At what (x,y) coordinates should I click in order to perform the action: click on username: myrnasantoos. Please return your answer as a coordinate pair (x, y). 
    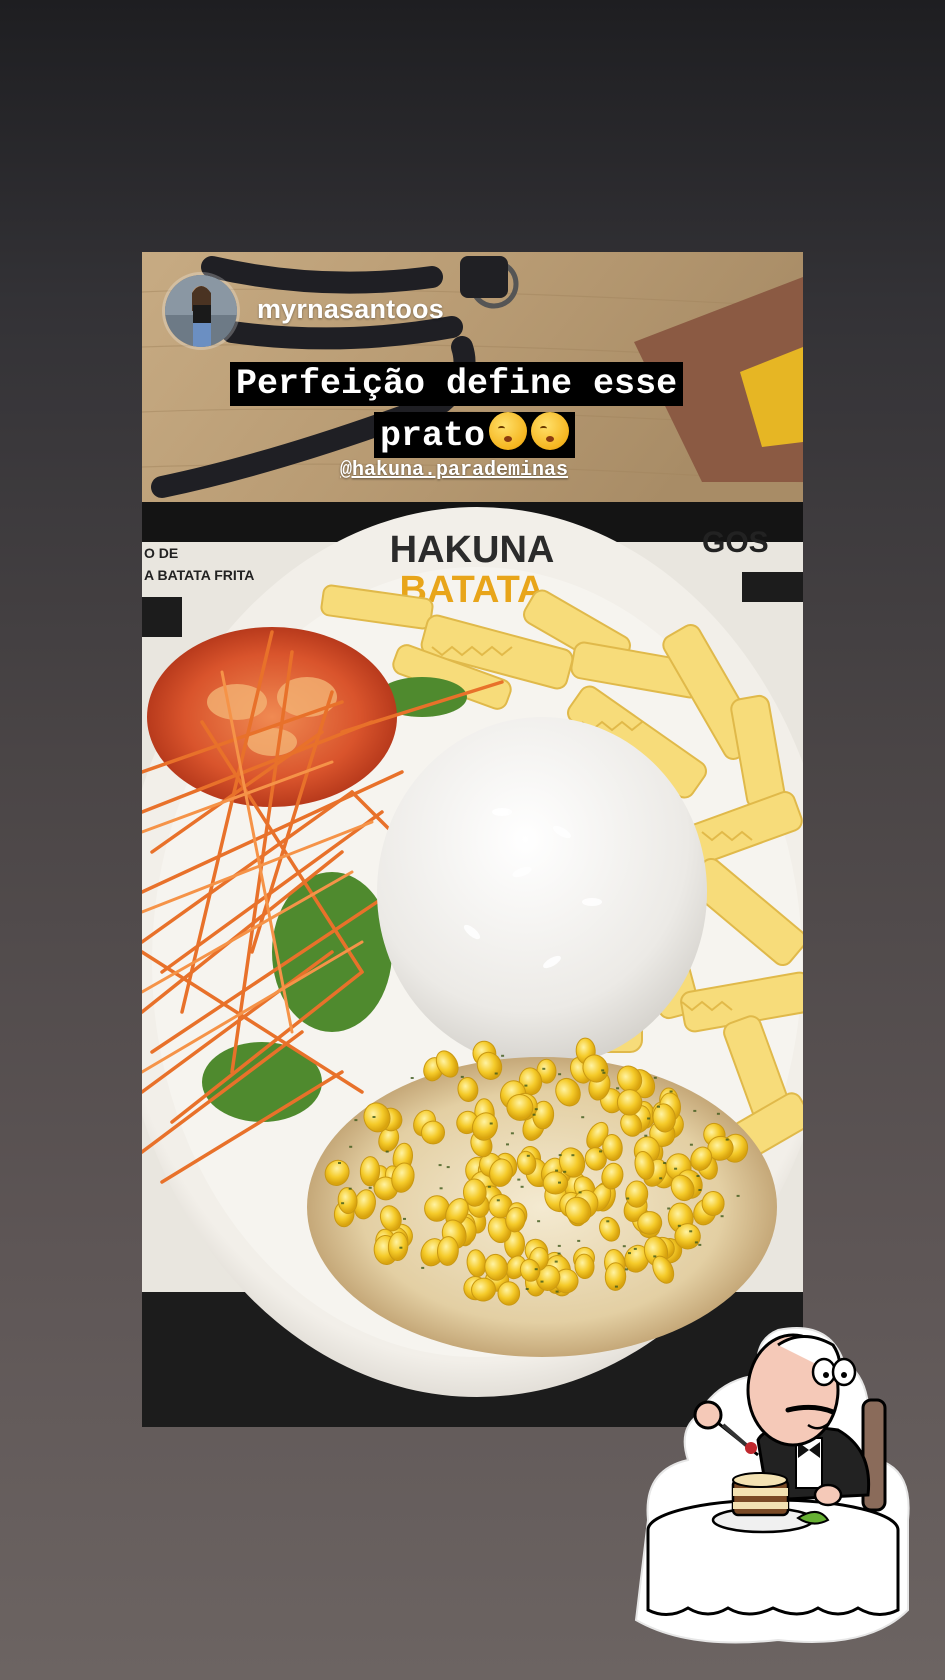
    Looking at the image, I should click on (350, 309).